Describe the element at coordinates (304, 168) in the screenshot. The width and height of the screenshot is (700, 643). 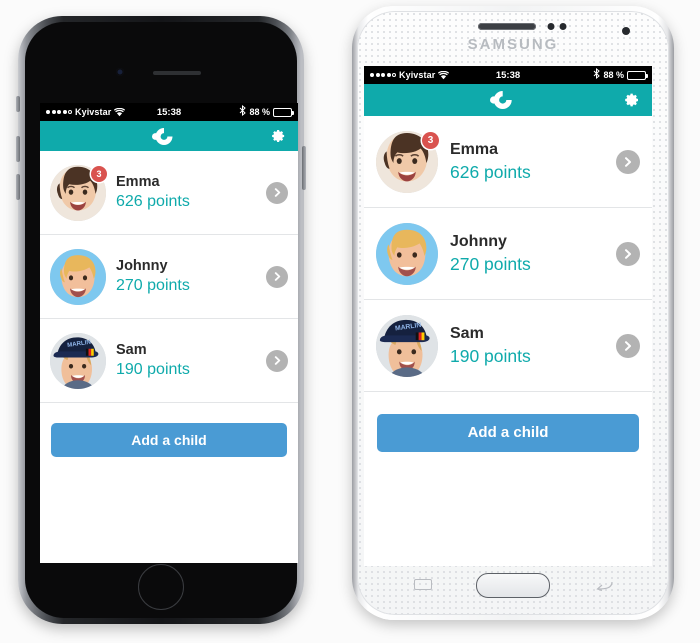
I see `power-button` at that location.